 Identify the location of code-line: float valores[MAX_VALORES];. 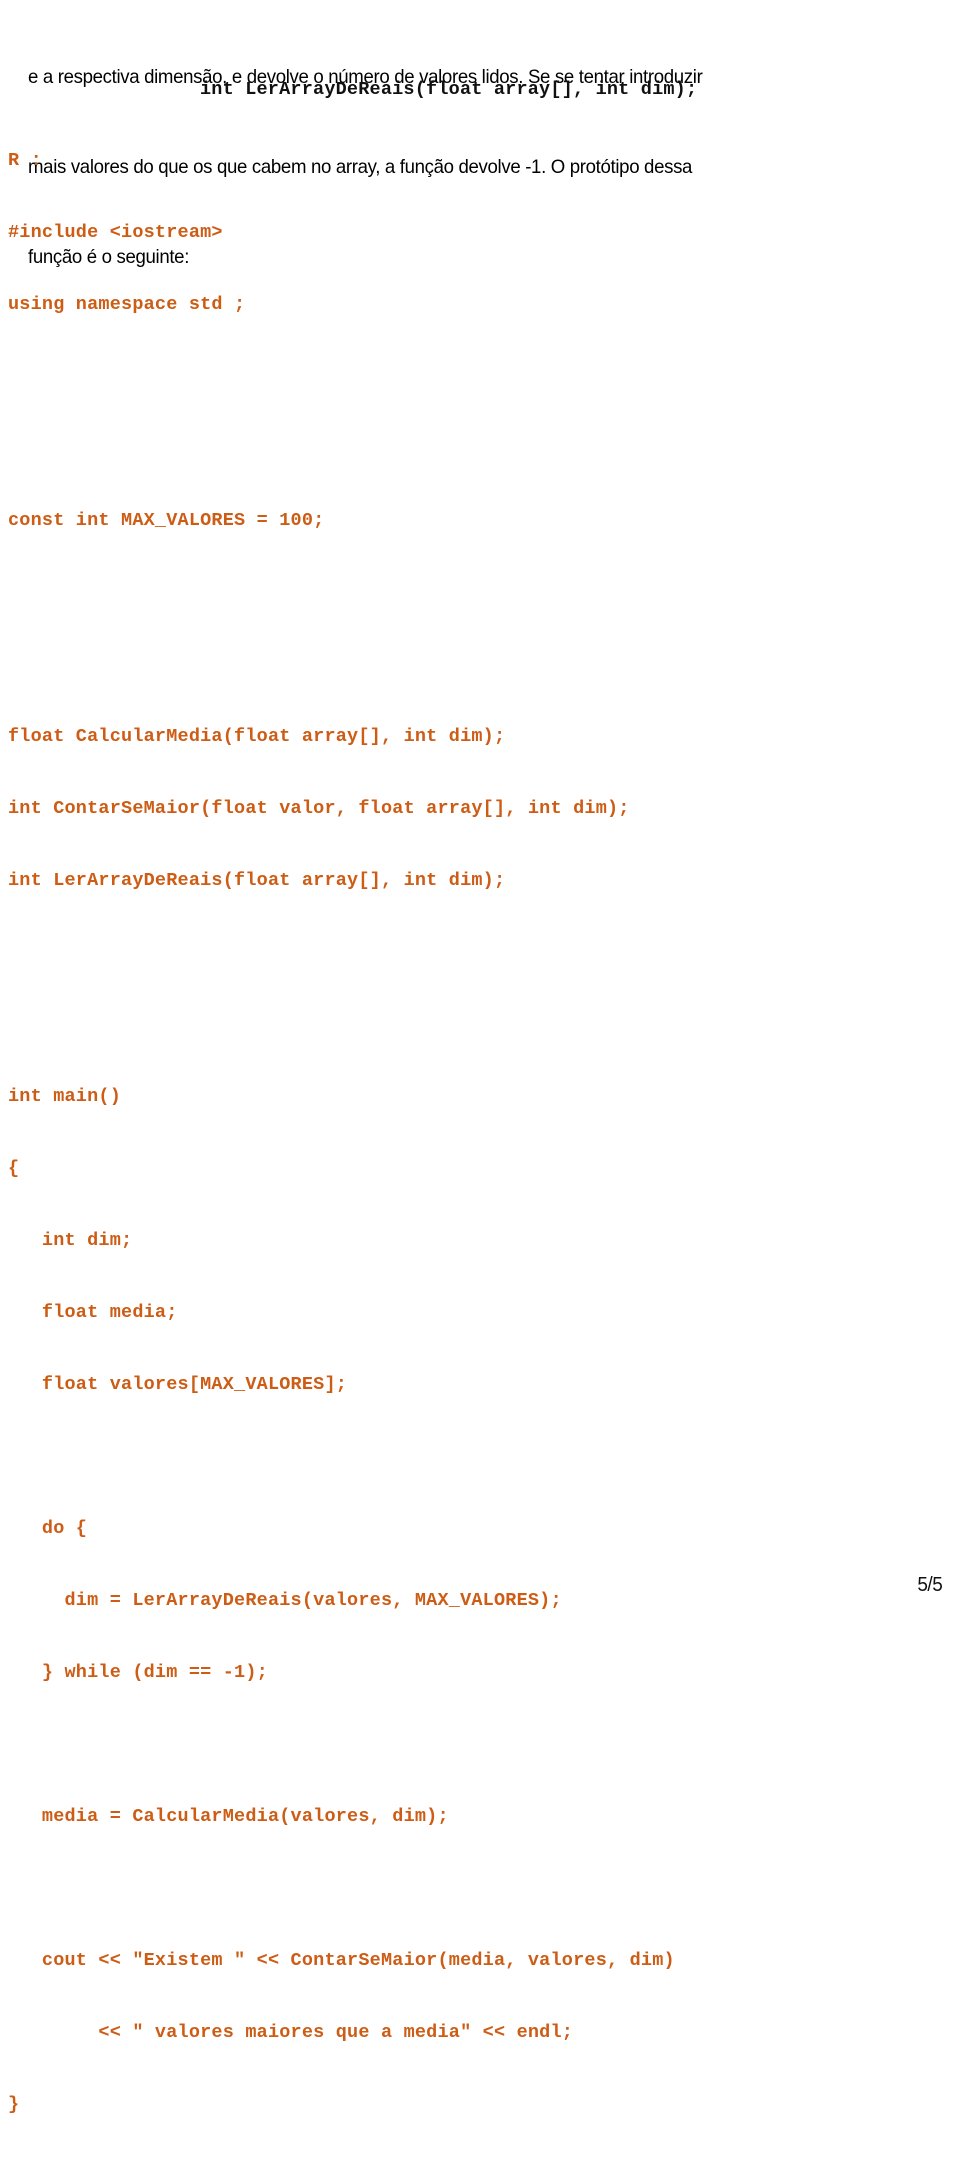
(178, 1384).